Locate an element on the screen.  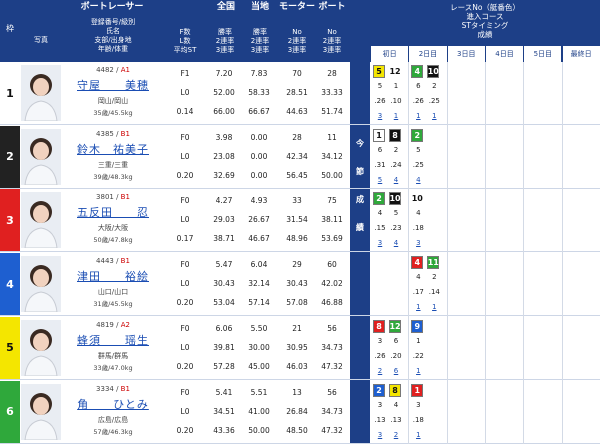
zenkoku-sub-heading: 勝率 2連率 3連率 is located at coordinates (225, 41).